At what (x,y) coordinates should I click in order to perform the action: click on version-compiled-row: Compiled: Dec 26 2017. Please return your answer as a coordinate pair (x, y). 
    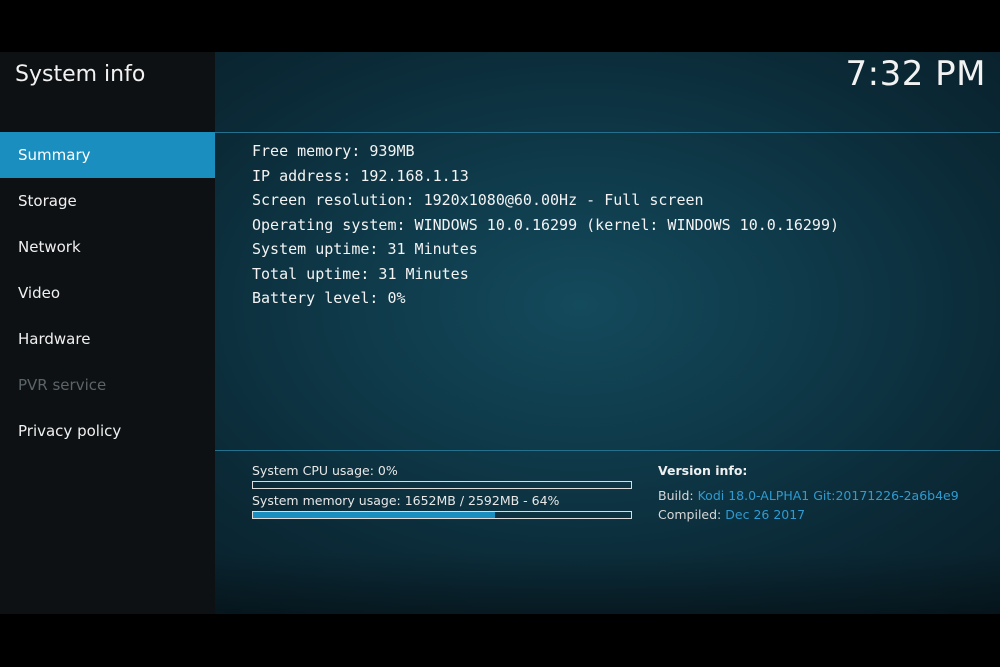
    Looking at the image, I should click on (731, 514).